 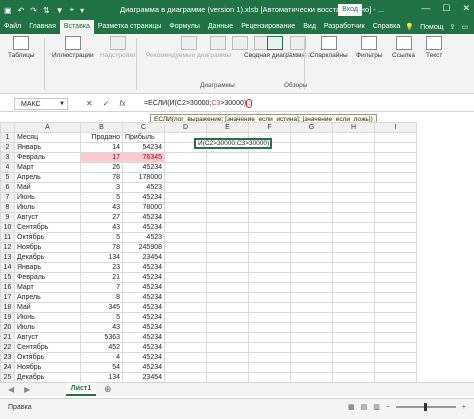 I want to click on column-header: G, so click(x=311, y=127).